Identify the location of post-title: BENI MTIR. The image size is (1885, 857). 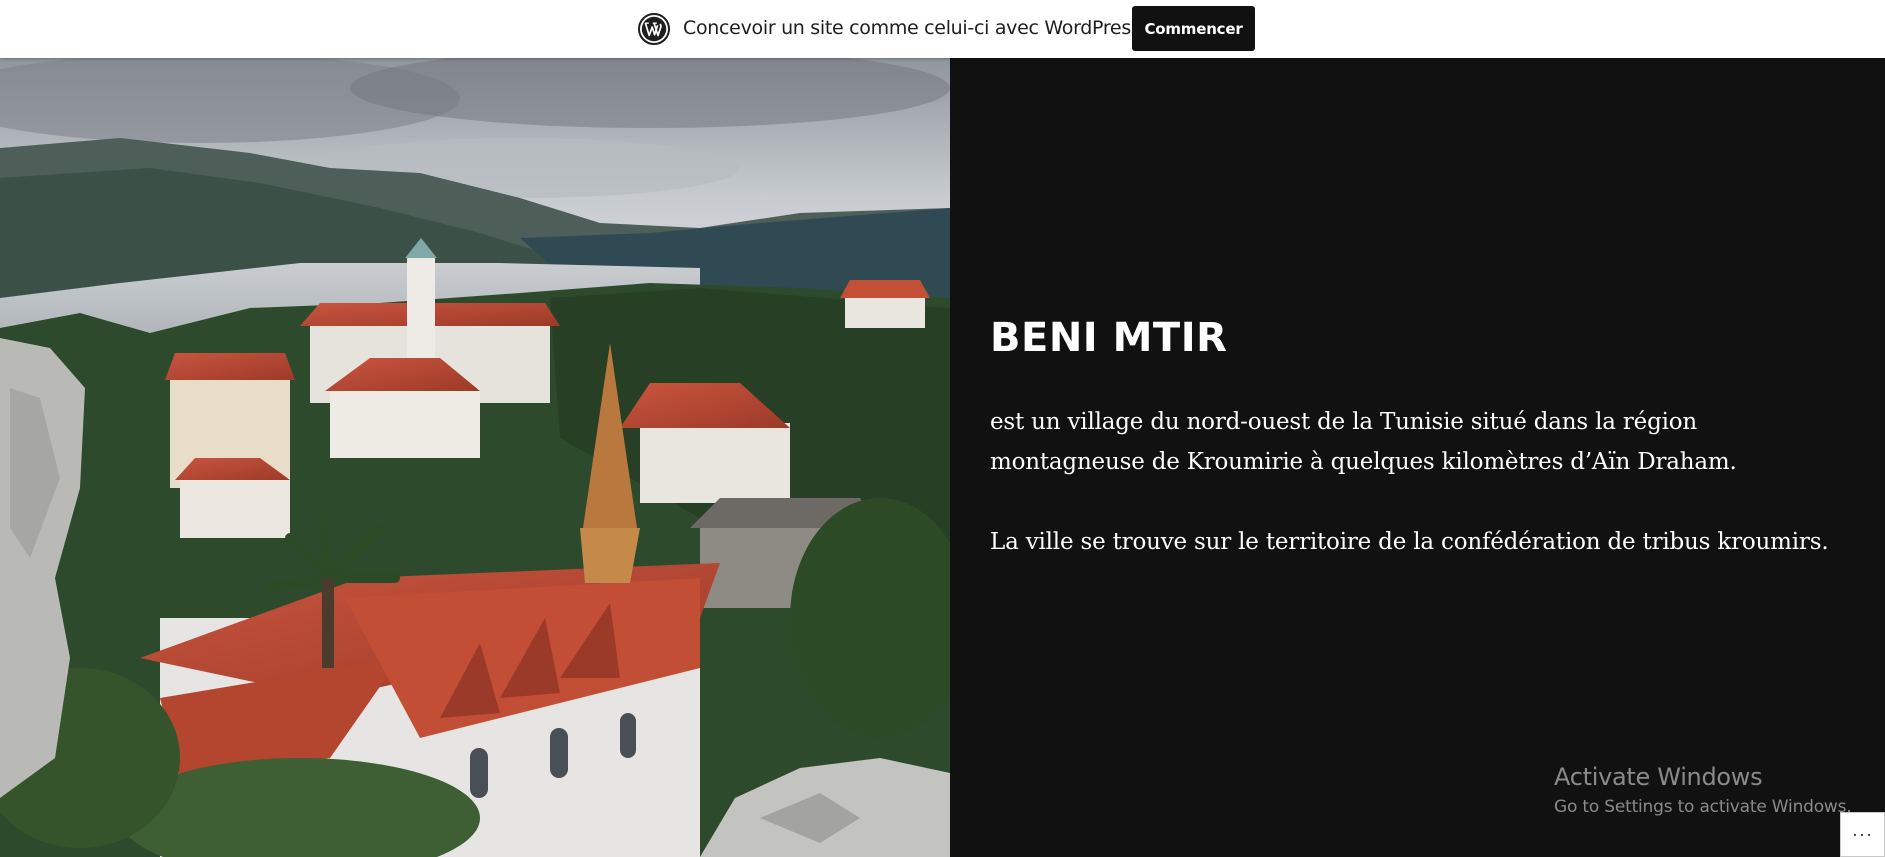
(1109, 338).